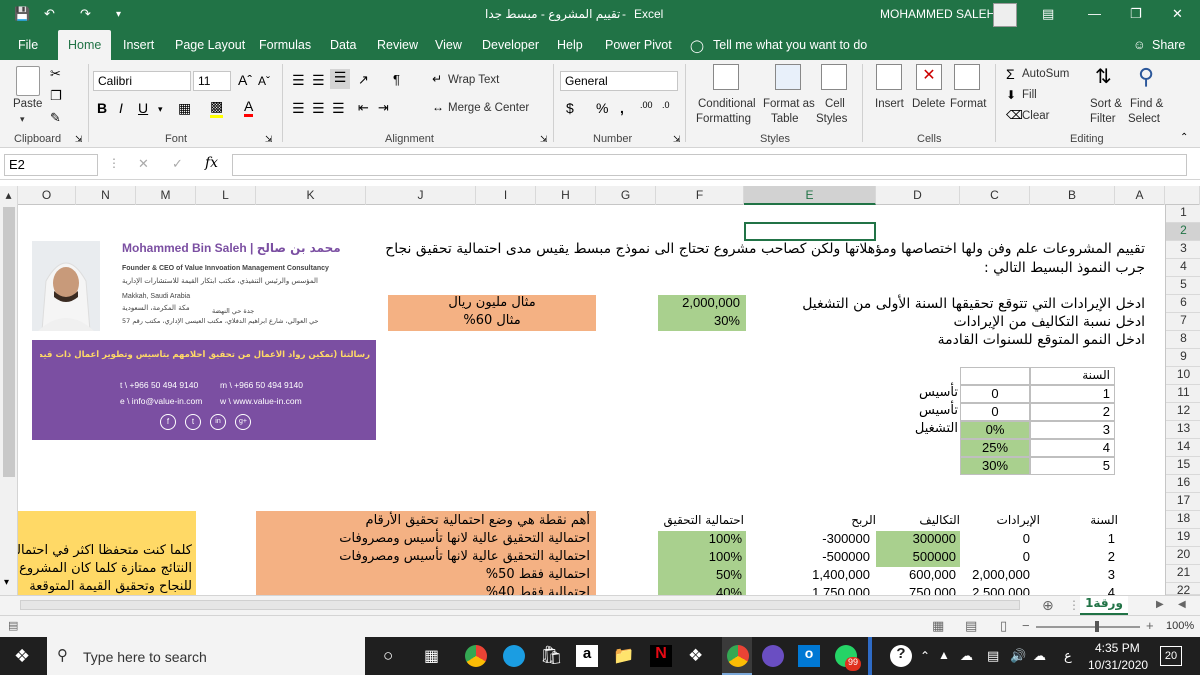 This screenshot has width=1200, height=675. Describe the element at coordinates (1183, 430) in the screenshot. I see `row-header: 13` at that location.